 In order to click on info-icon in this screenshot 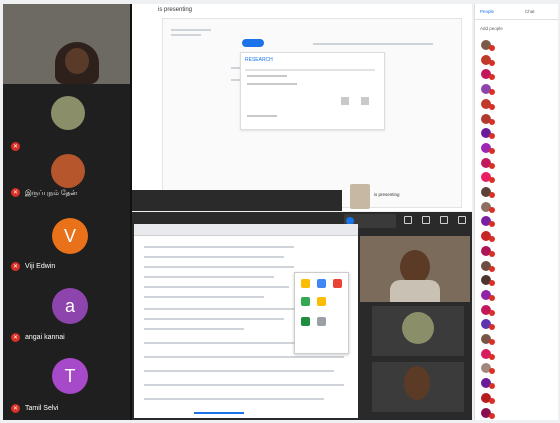, I will do `click(408, 220)`.